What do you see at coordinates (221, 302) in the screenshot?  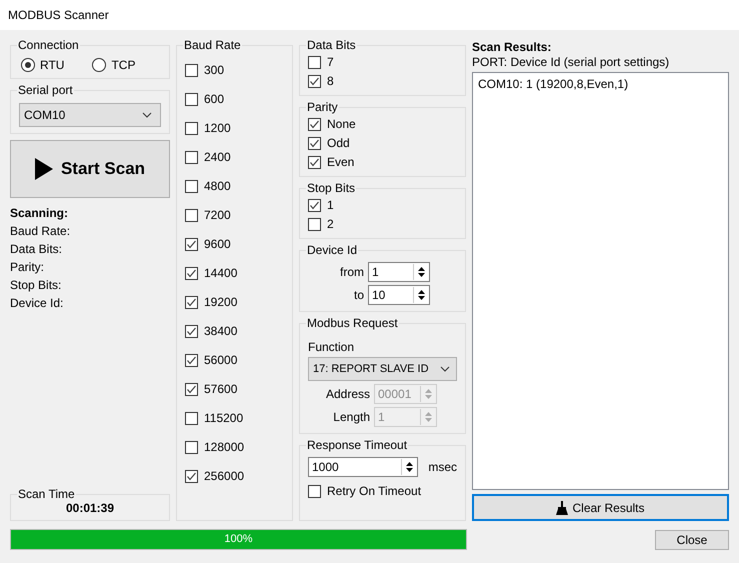 I see `checkbox-label: 19200` at bounding box center [221, 302].